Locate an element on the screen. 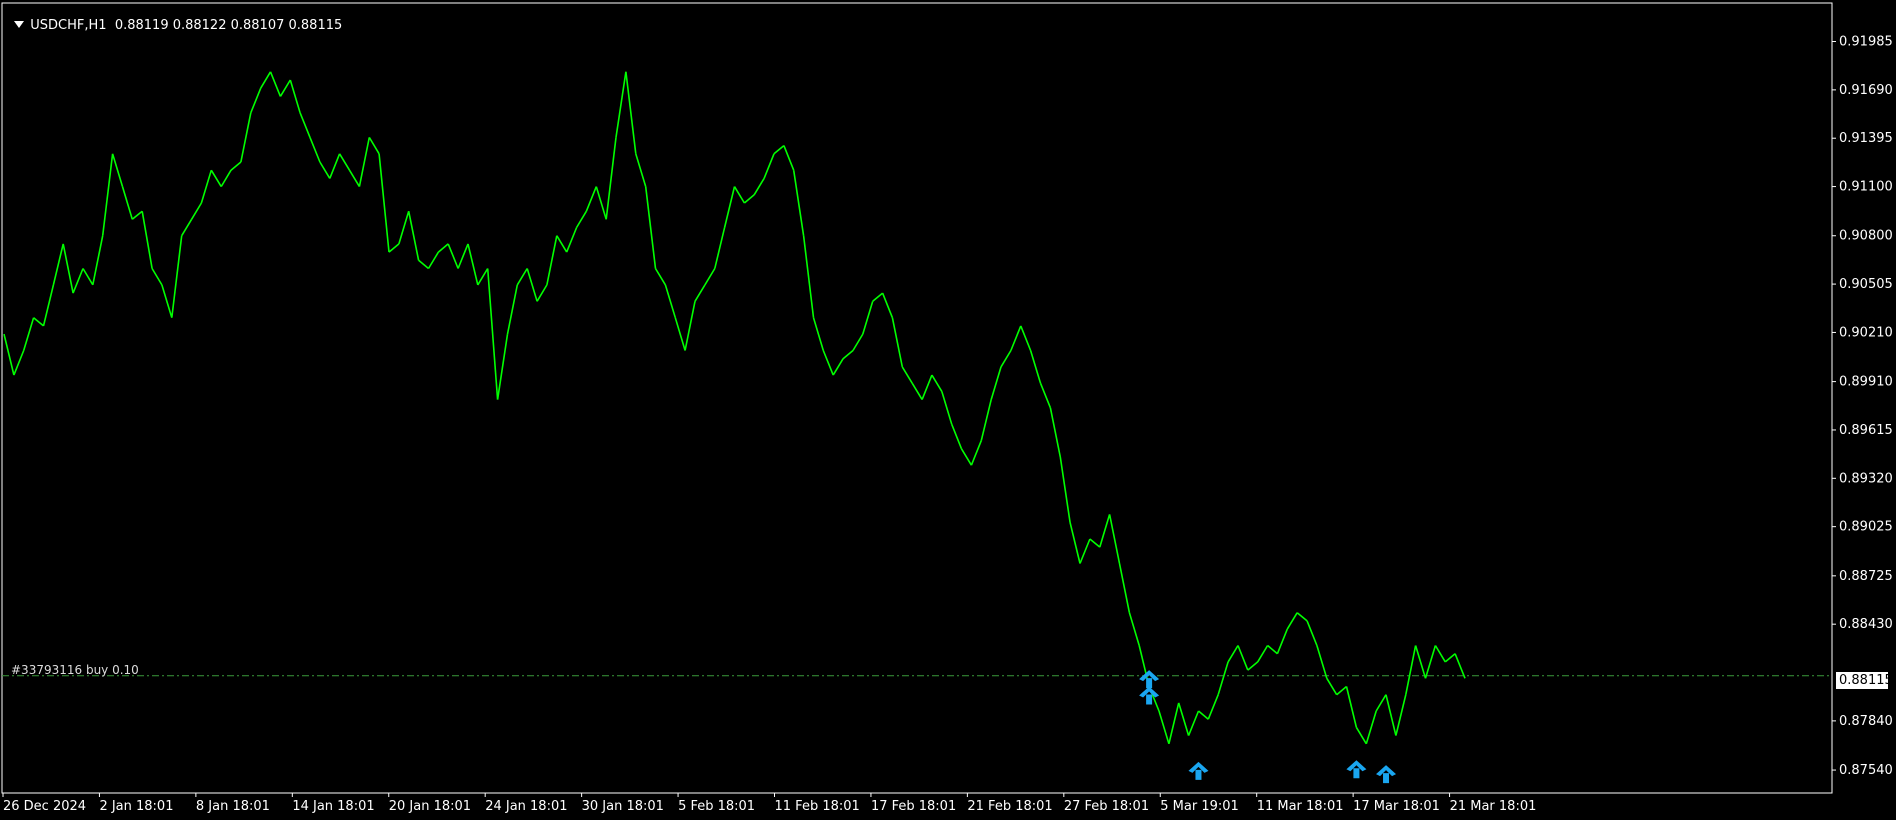 Image resolution: width=1896 pixels, height=820 pixels. y-tick-label: 0.89615 is located at coordinates (1866, 430).